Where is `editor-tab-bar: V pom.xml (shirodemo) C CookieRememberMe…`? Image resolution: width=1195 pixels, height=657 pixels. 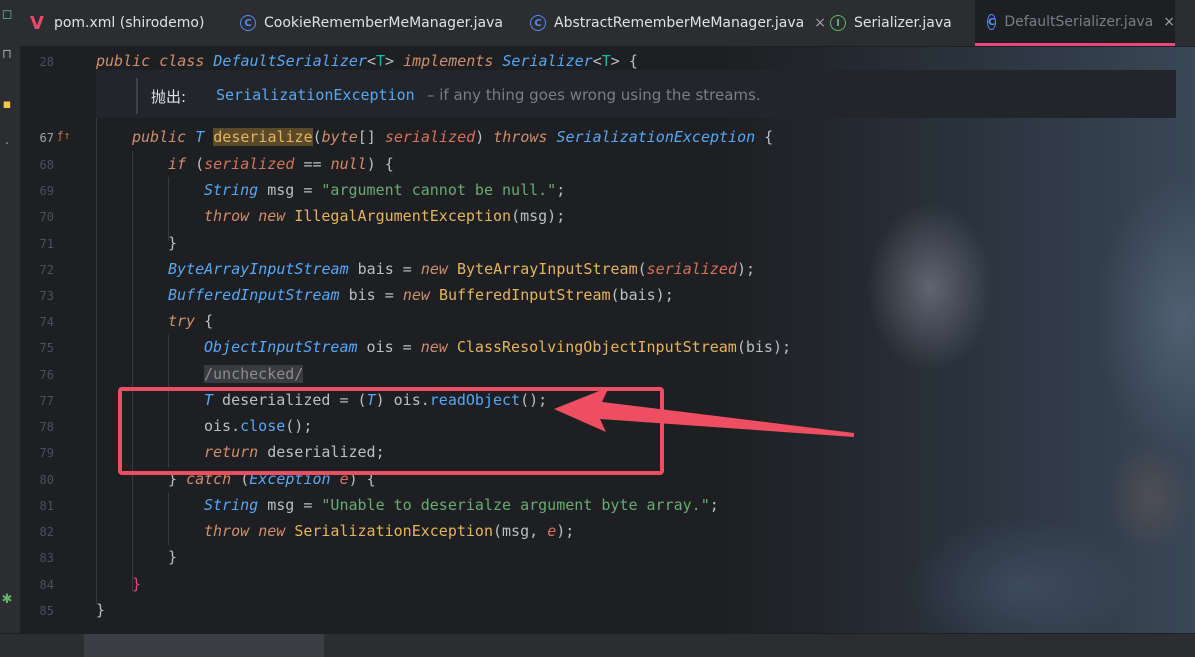 editor-tab-bar: V pom.xml (shirodemo) C CookieRememberMe… is located at coordinates (607, 23).